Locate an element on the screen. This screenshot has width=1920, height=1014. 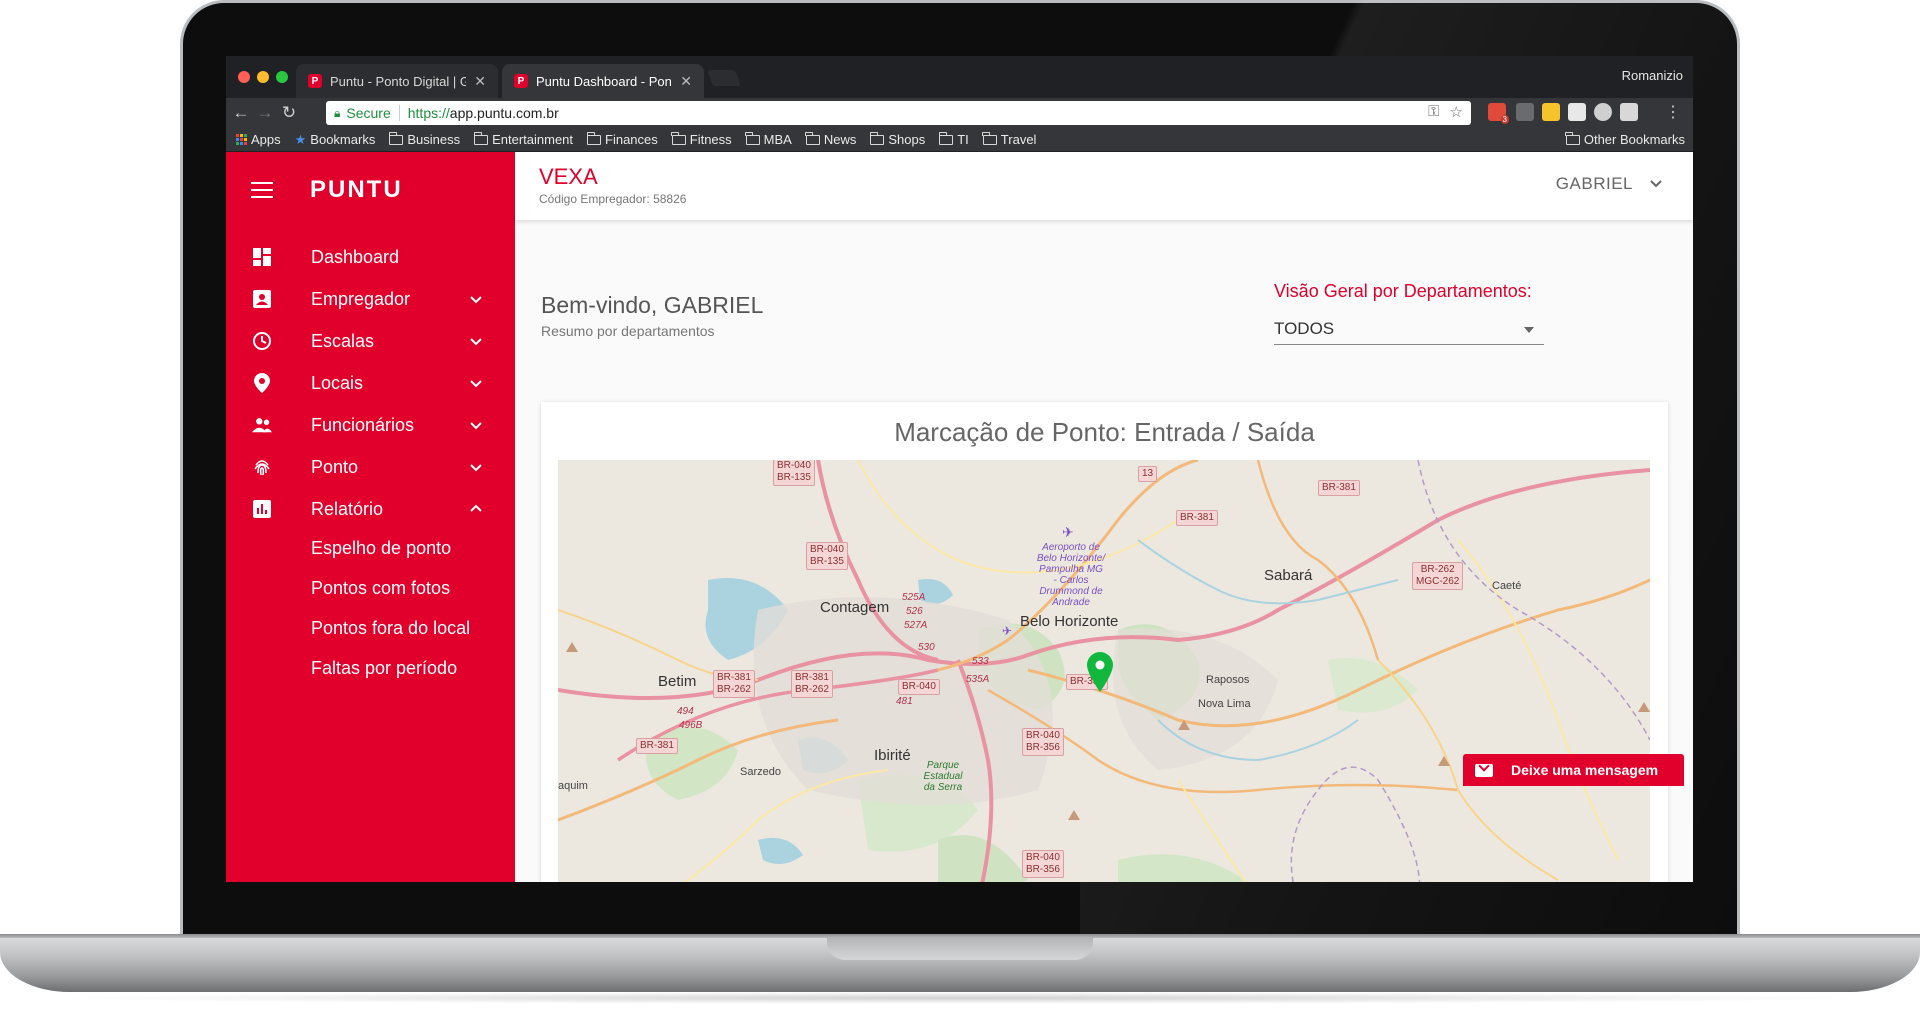
apps-grid-icon is located at coordinates (241, 139).